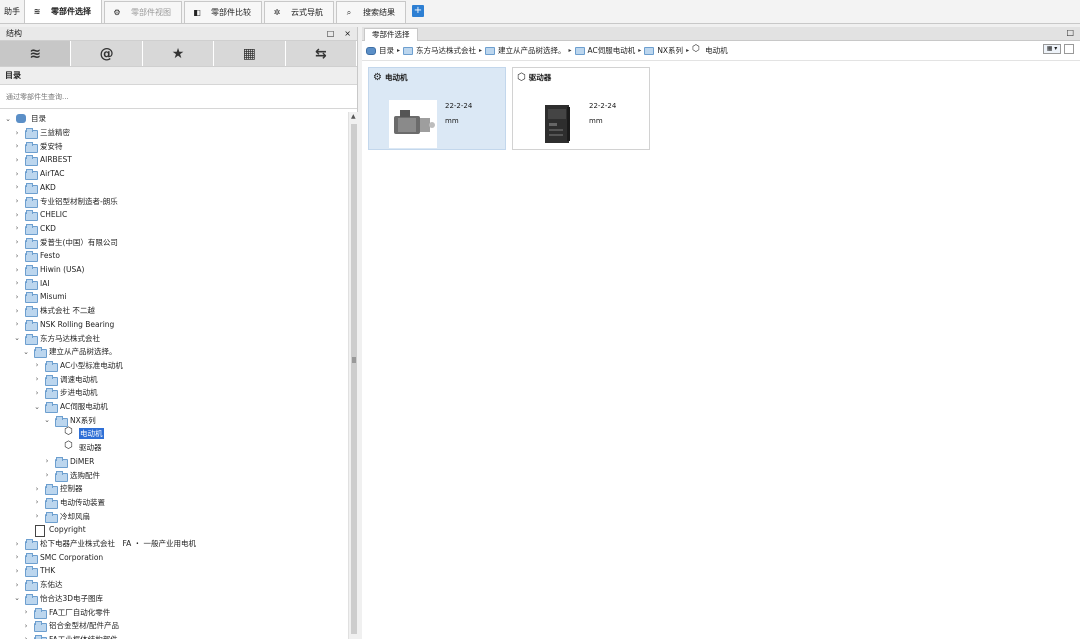  Describe the element at coordinates (65, 393) in the screenshot. I see `tree-item: › 步进电动机` at that location.